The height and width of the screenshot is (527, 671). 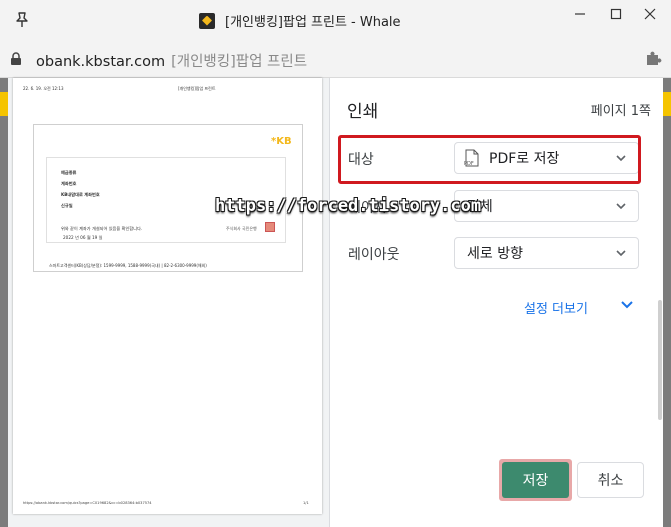 I want to click on layout-label: 레이아웃, so click(x=374, y=255).